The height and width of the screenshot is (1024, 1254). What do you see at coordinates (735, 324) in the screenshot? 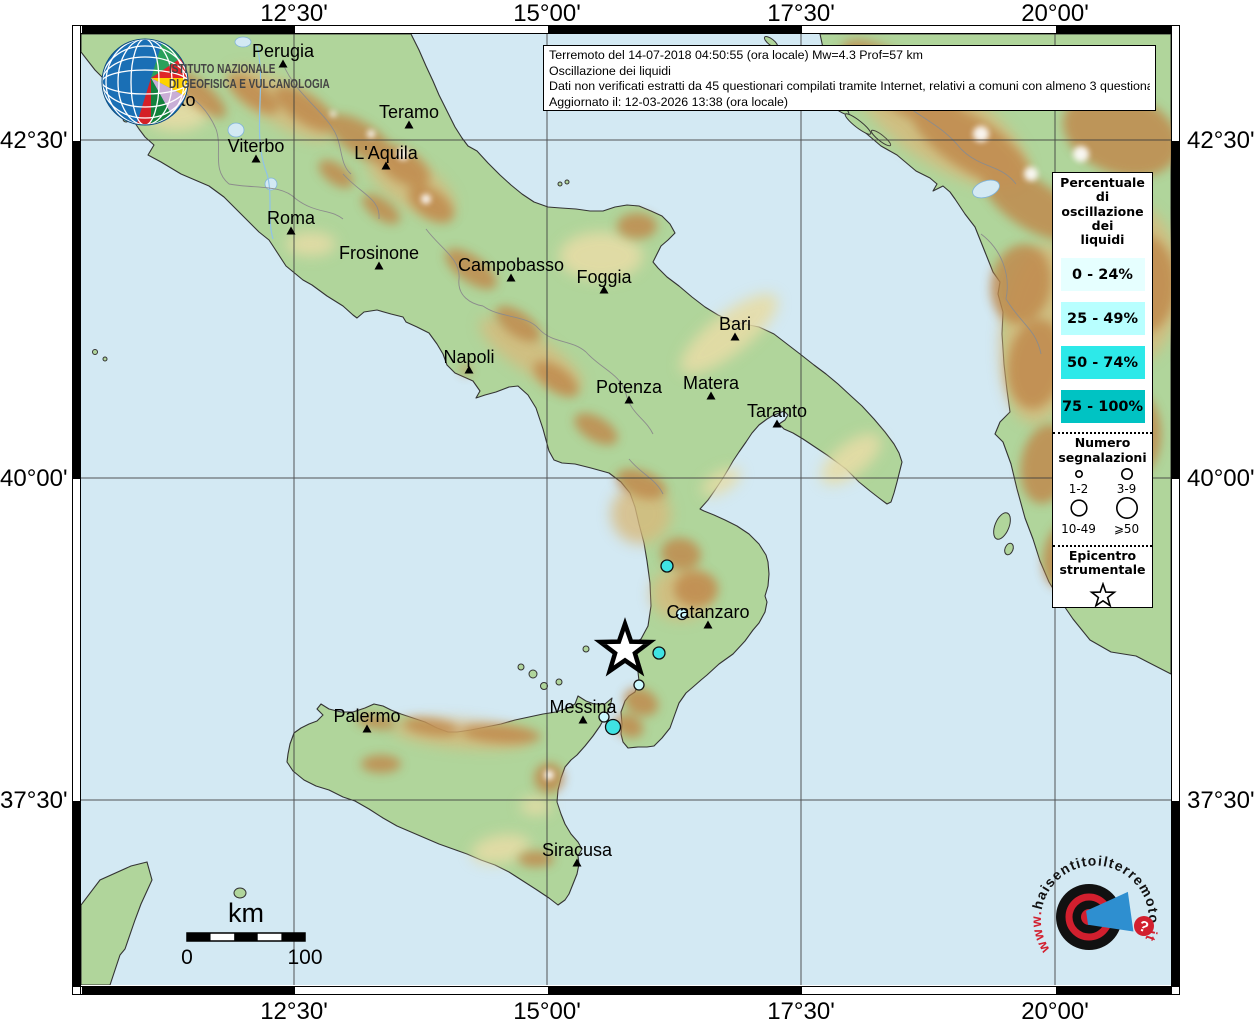
I see `city-label: Bari` at bounding box center [735, 324].